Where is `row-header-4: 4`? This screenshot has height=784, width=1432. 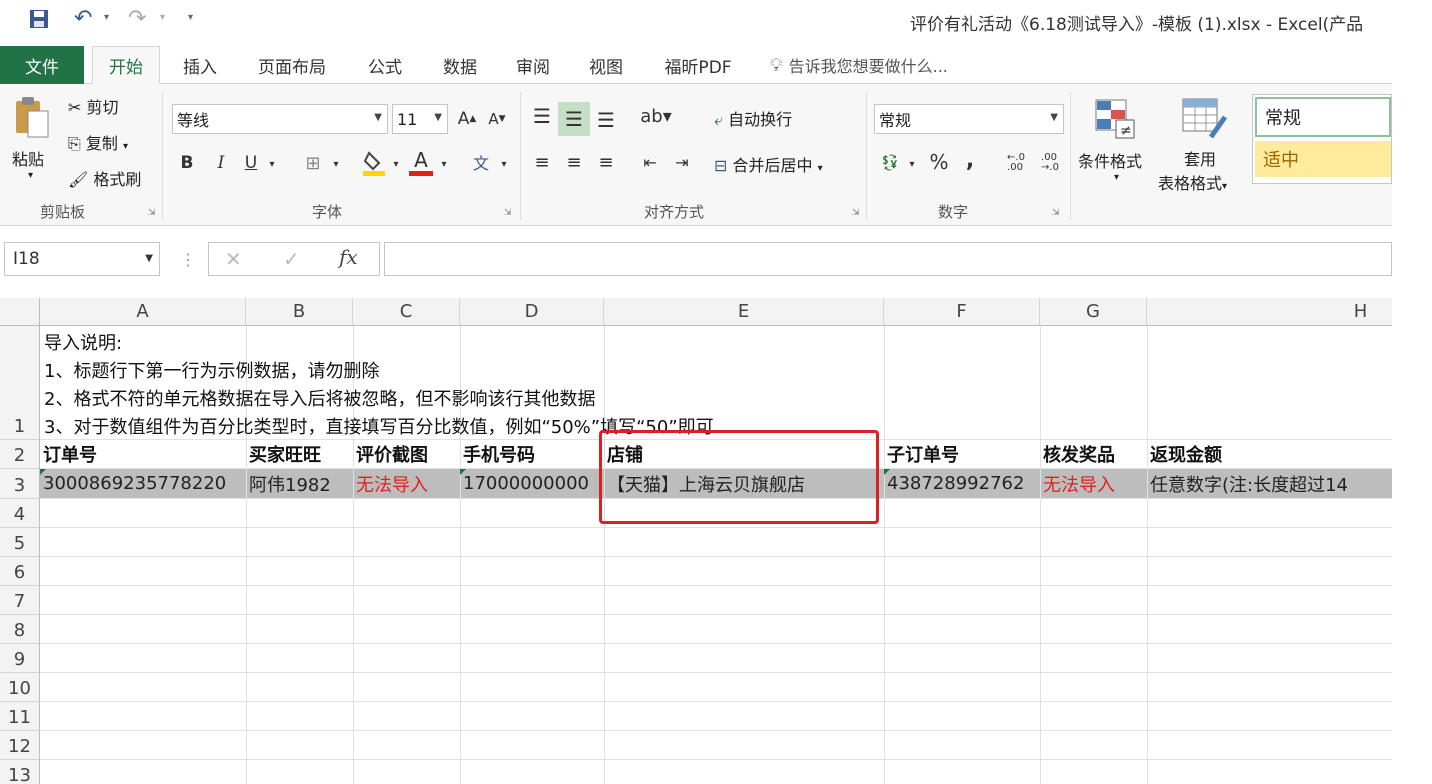 row-header-4: 4 is located at coordinates (20, 513).